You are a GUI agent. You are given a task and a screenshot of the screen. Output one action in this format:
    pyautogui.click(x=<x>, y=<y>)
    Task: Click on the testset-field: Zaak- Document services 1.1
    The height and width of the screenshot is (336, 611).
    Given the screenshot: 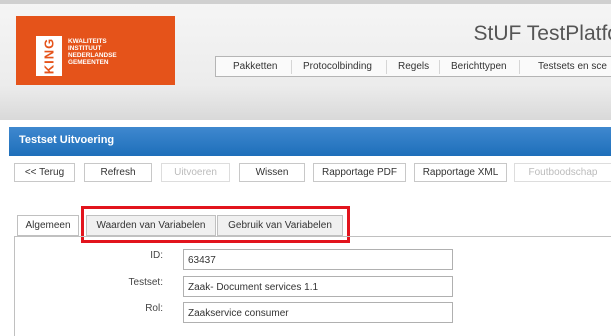 What is the action you would take?
    pyautogui.click(x=318, y=286)
    